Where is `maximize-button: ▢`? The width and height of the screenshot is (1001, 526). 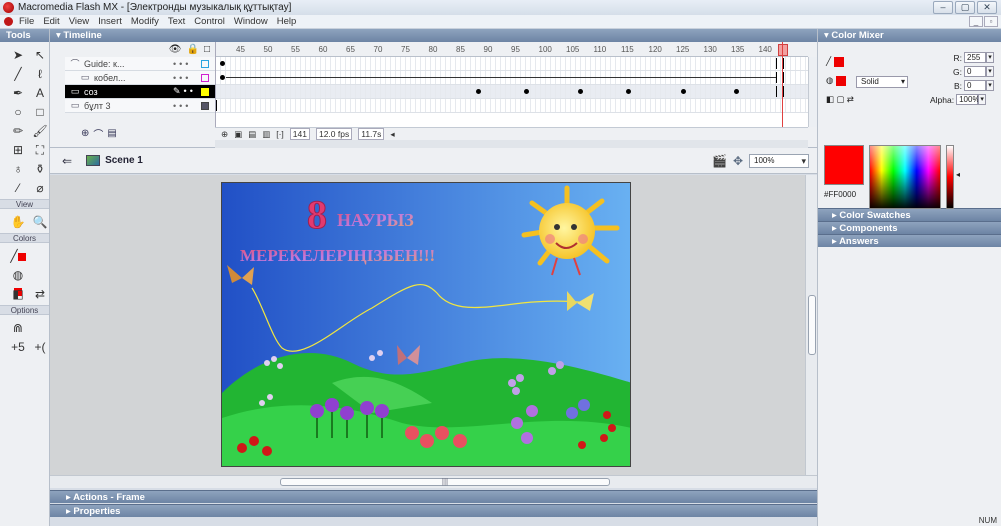 maximize-button: ▢ is located at coordinates (965, 7).